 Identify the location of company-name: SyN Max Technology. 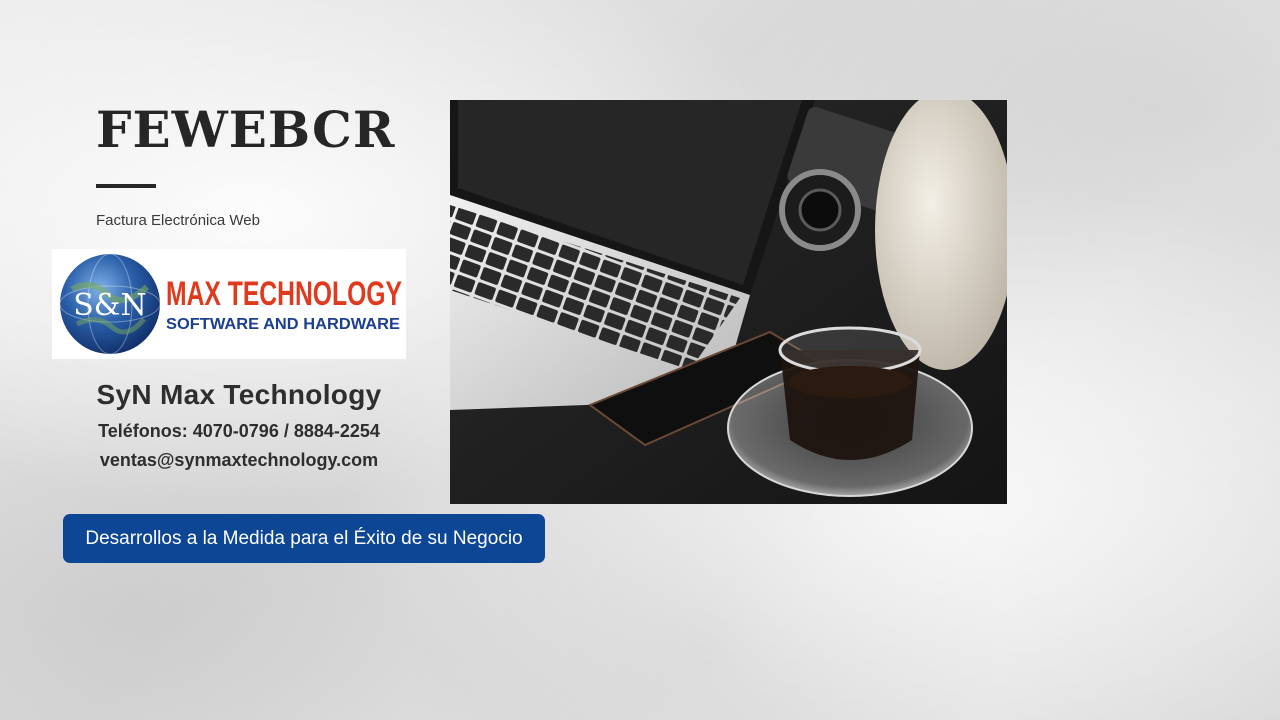
(239, 394).